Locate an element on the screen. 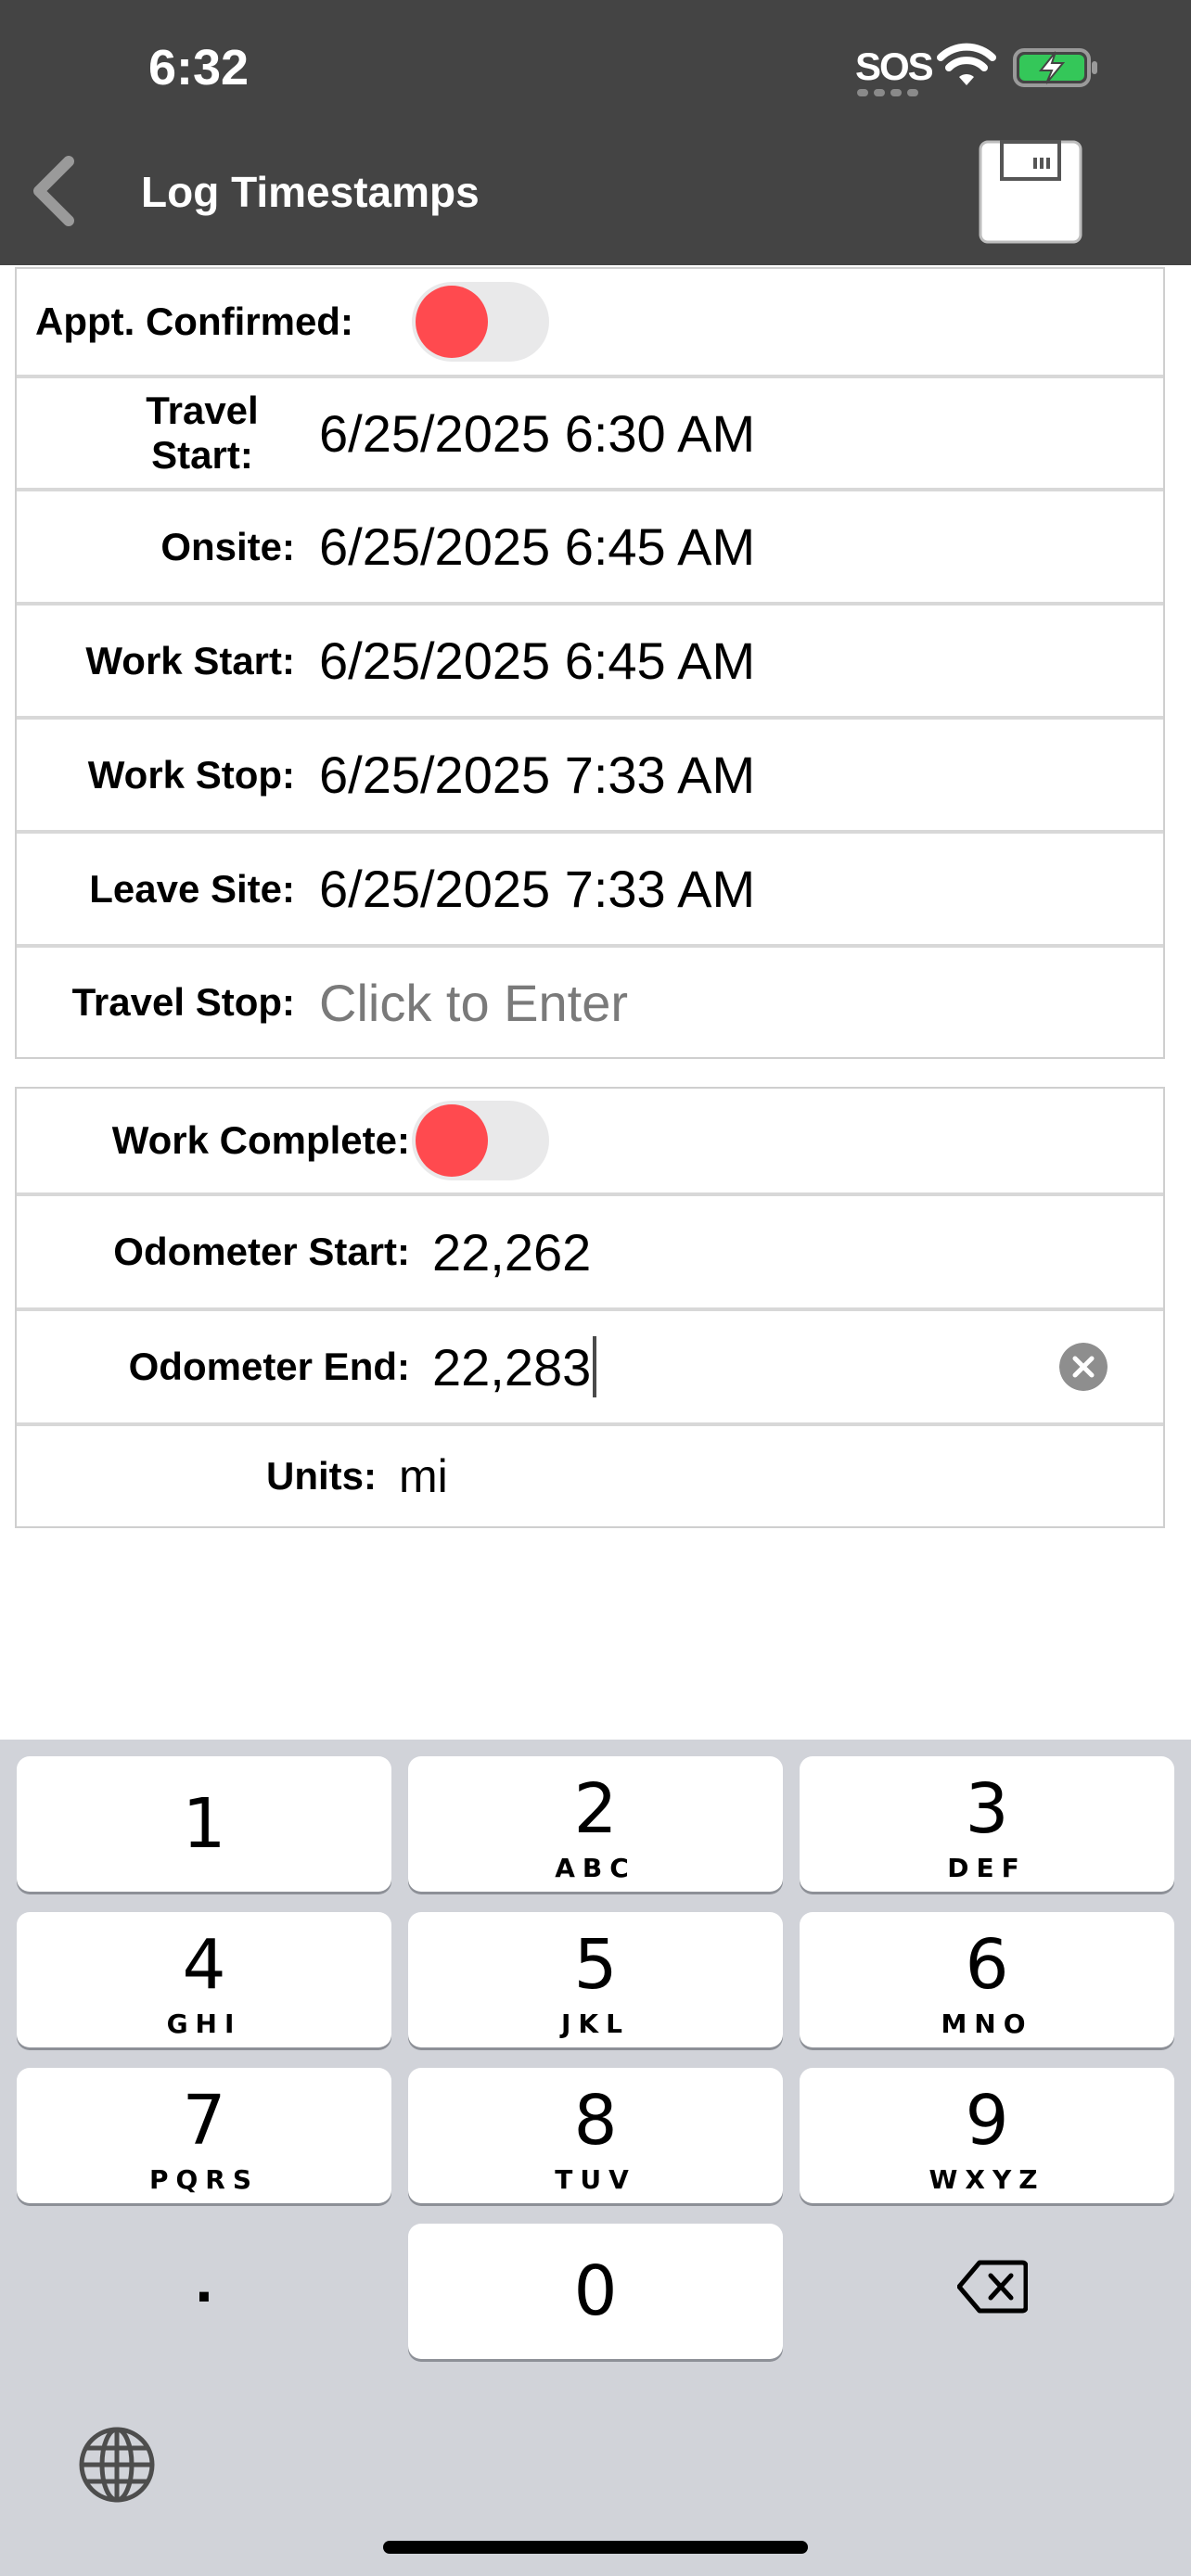 The width and height of the screenshot is (1191, 2576). key-digit: 0 is located at coordinates (595, 2291).